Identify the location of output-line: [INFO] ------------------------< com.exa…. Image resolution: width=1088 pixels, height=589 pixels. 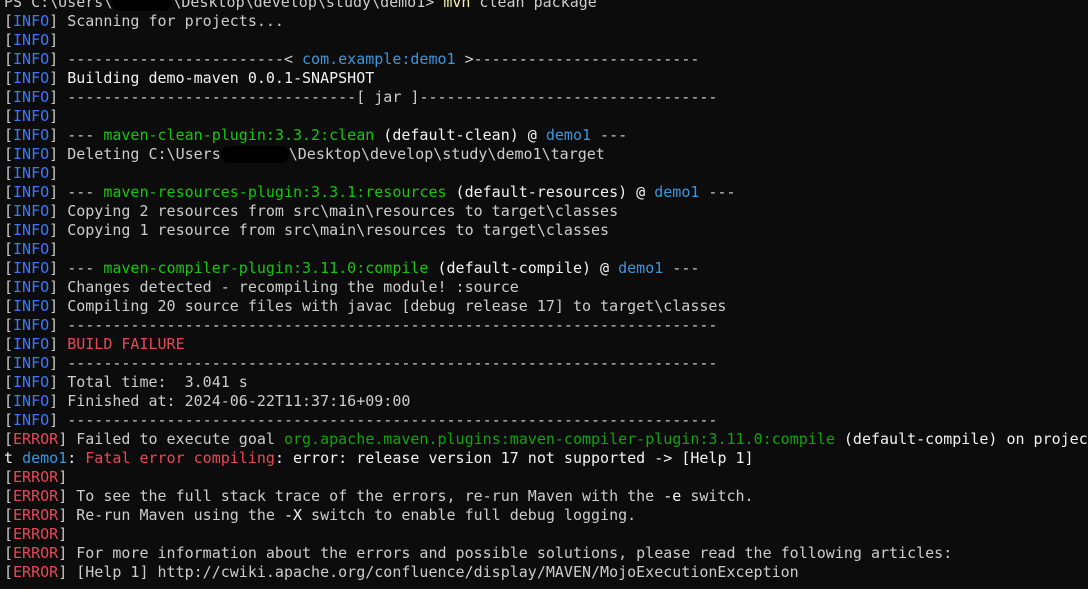
(546, 59).